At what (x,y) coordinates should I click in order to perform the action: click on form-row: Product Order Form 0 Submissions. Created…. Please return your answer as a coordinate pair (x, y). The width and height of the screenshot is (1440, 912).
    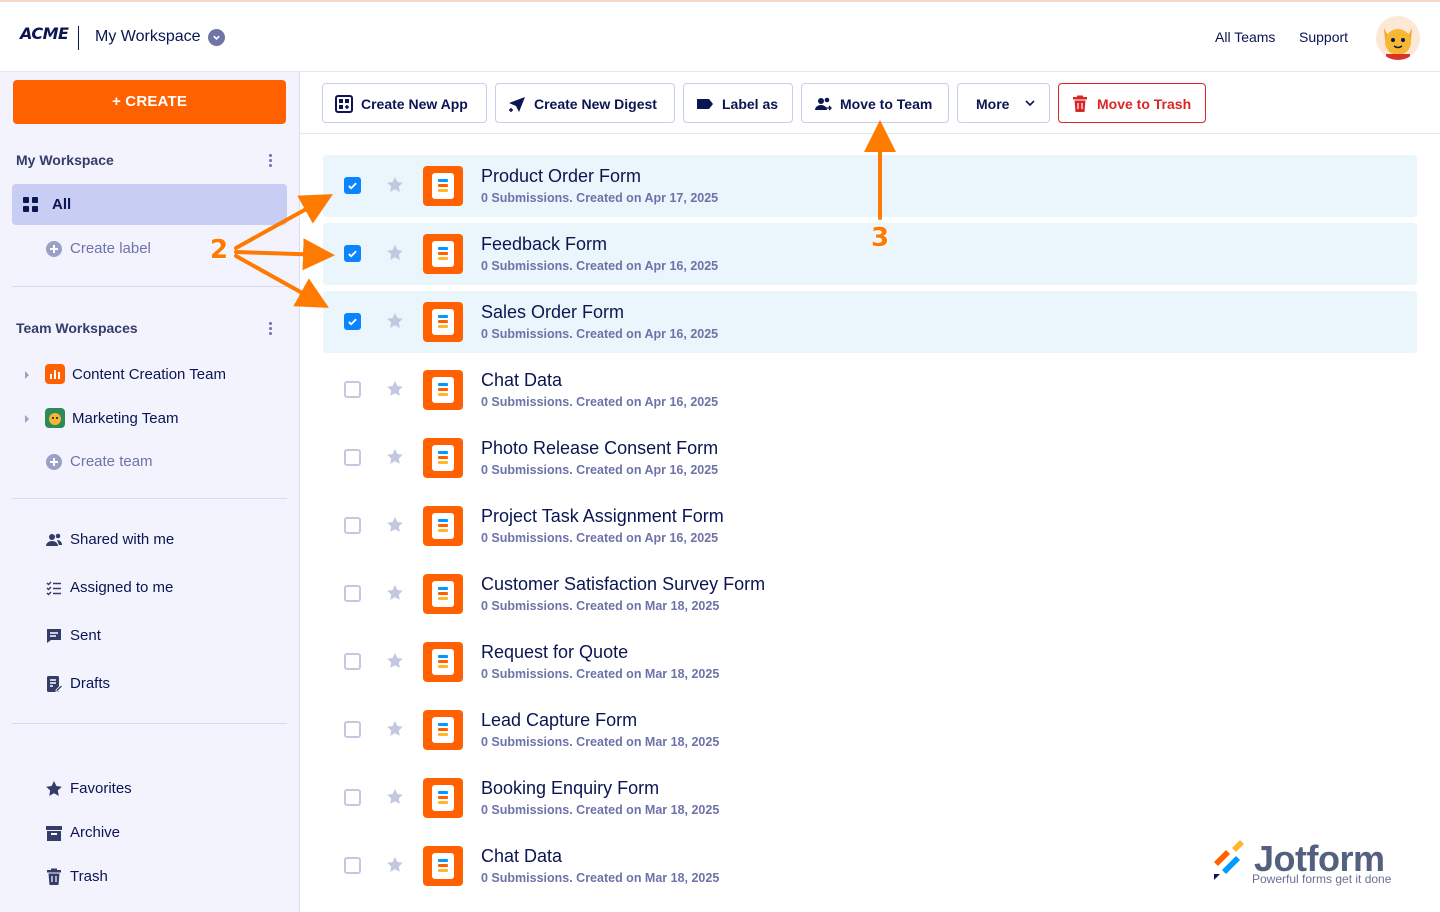
    Looking at the image, I should click on (870, 186).